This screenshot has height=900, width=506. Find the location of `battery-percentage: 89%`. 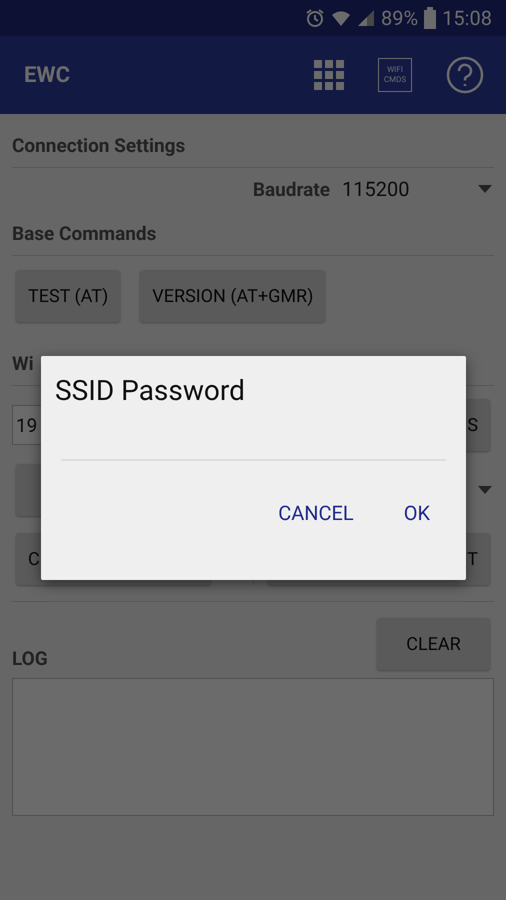

battery-percentage: 89% is located at coordinates (399, 18).